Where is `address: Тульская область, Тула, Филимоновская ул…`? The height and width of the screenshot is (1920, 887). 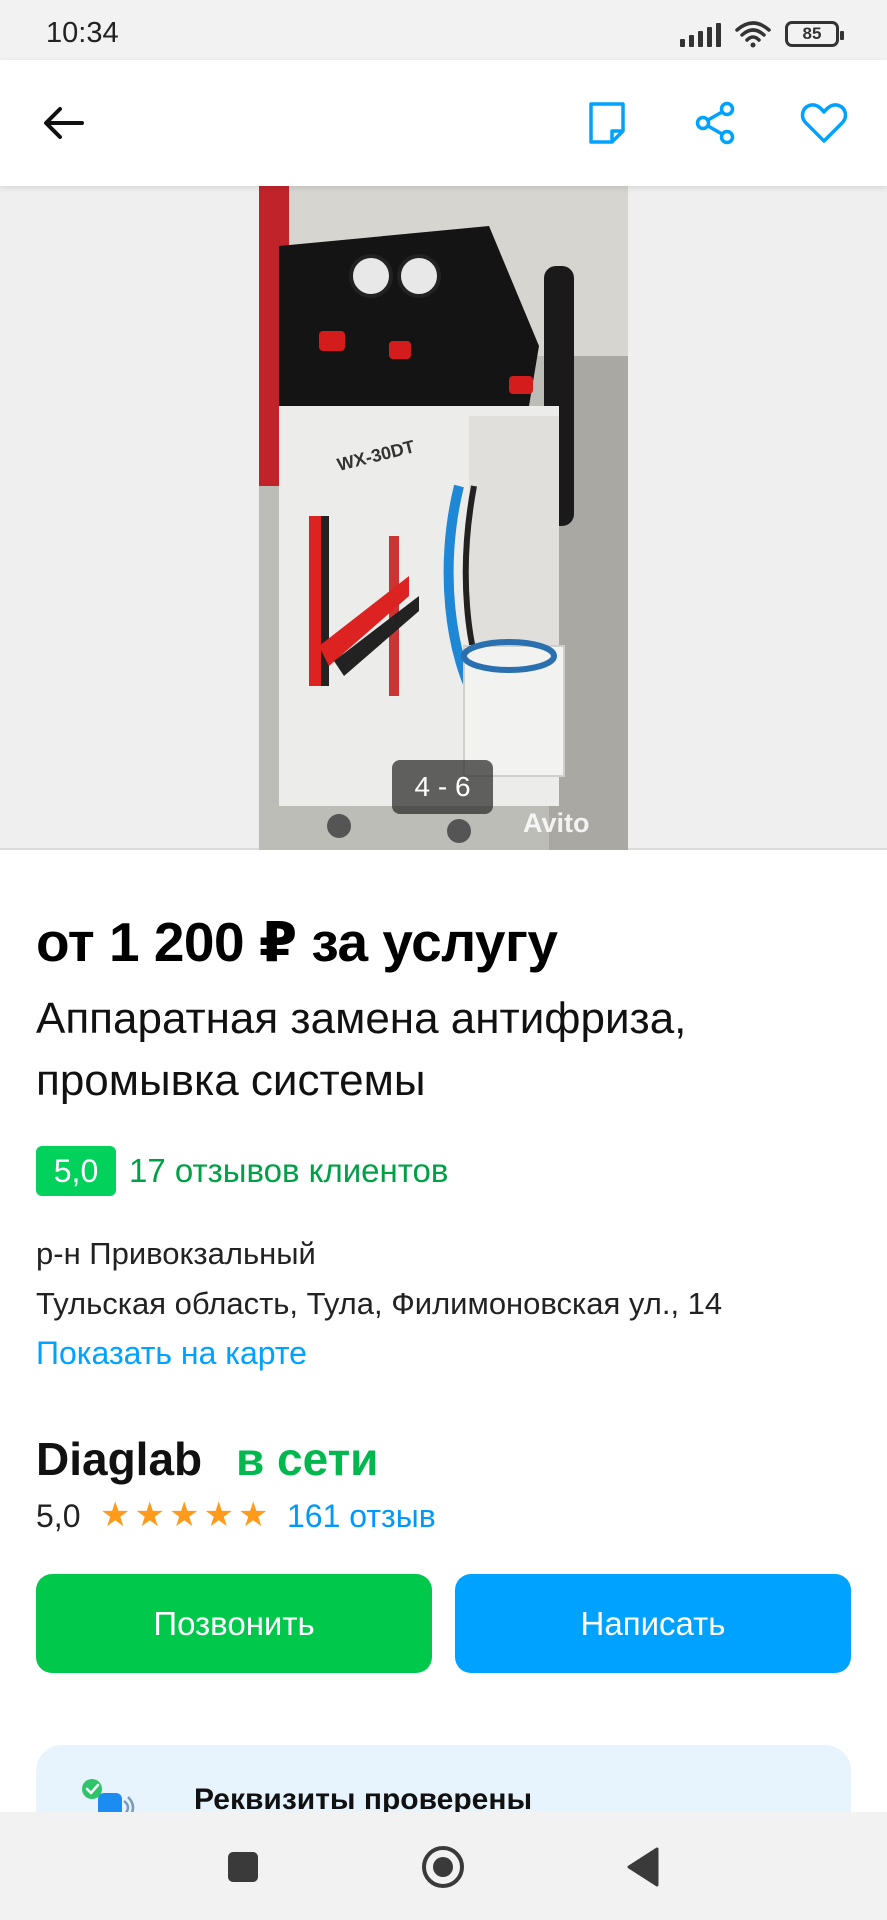 address: Тульская область, Тула, Филимоновская ул… is located at coordinates (379, 1303).